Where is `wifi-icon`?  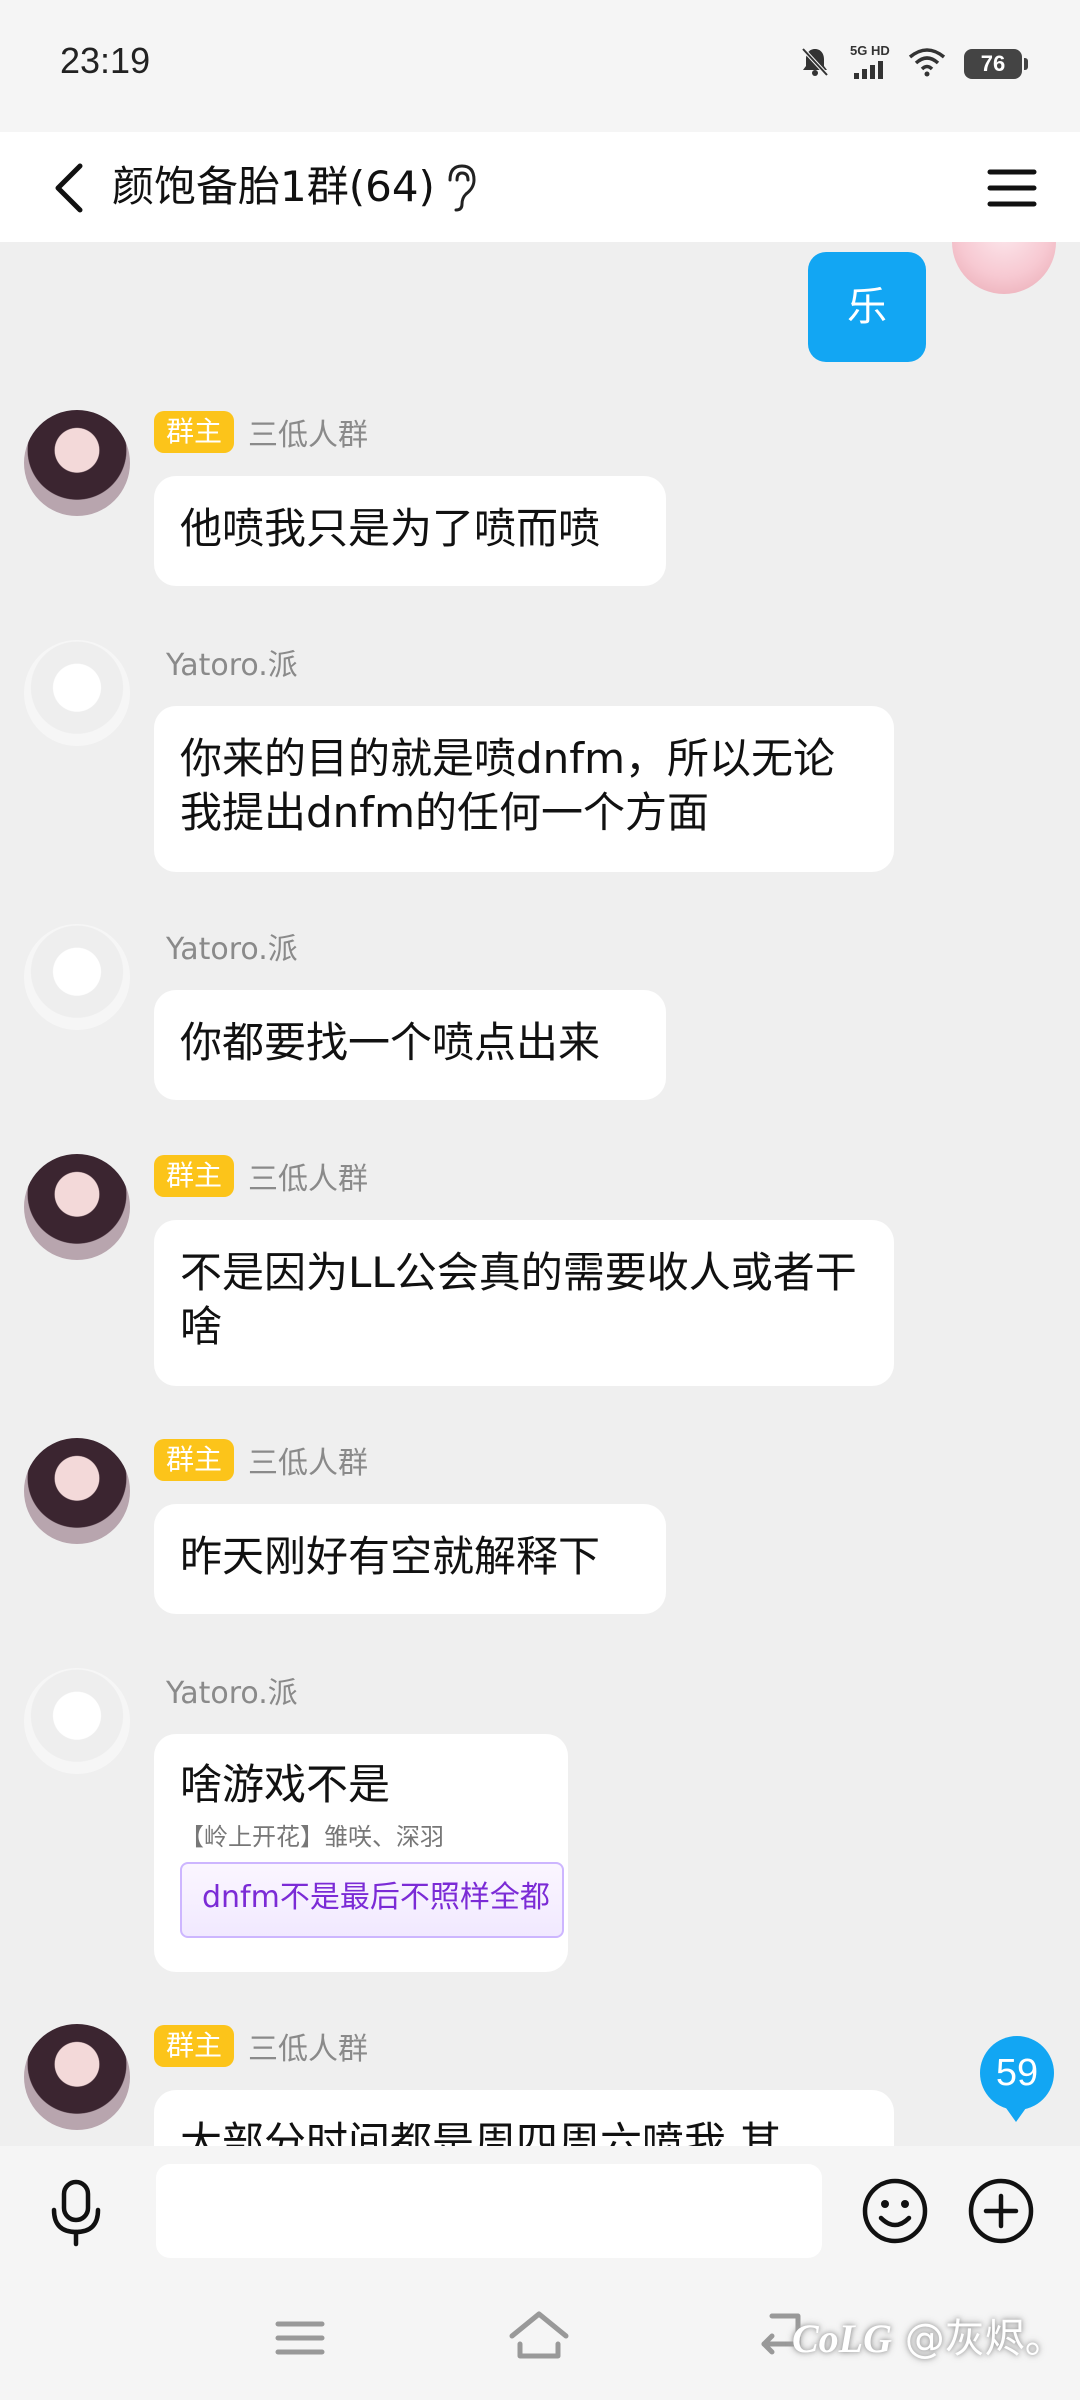
wifi-icon is located at coordinates (927, 64).